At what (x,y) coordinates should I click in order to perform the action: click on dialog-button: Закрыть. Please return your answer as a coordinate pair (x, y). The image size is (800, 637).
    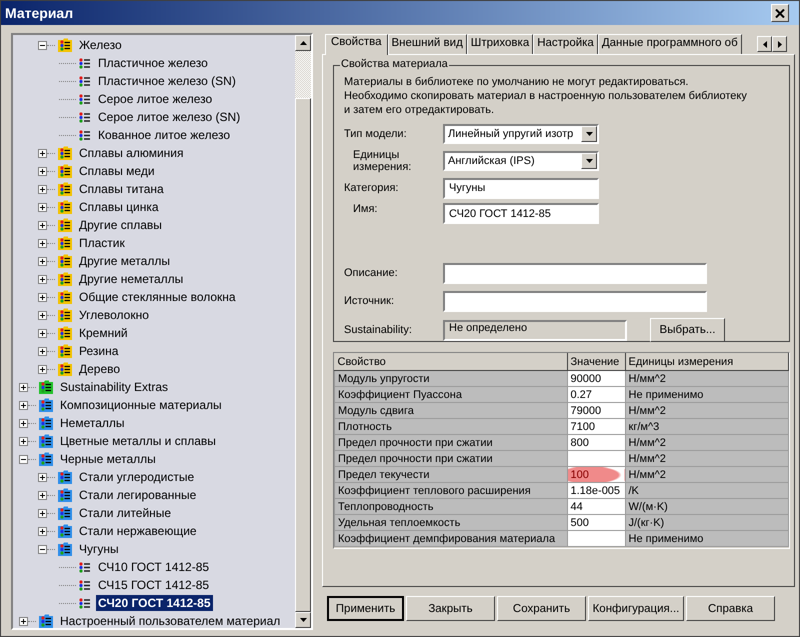
    Looking at the image, I should click on (450, 608).